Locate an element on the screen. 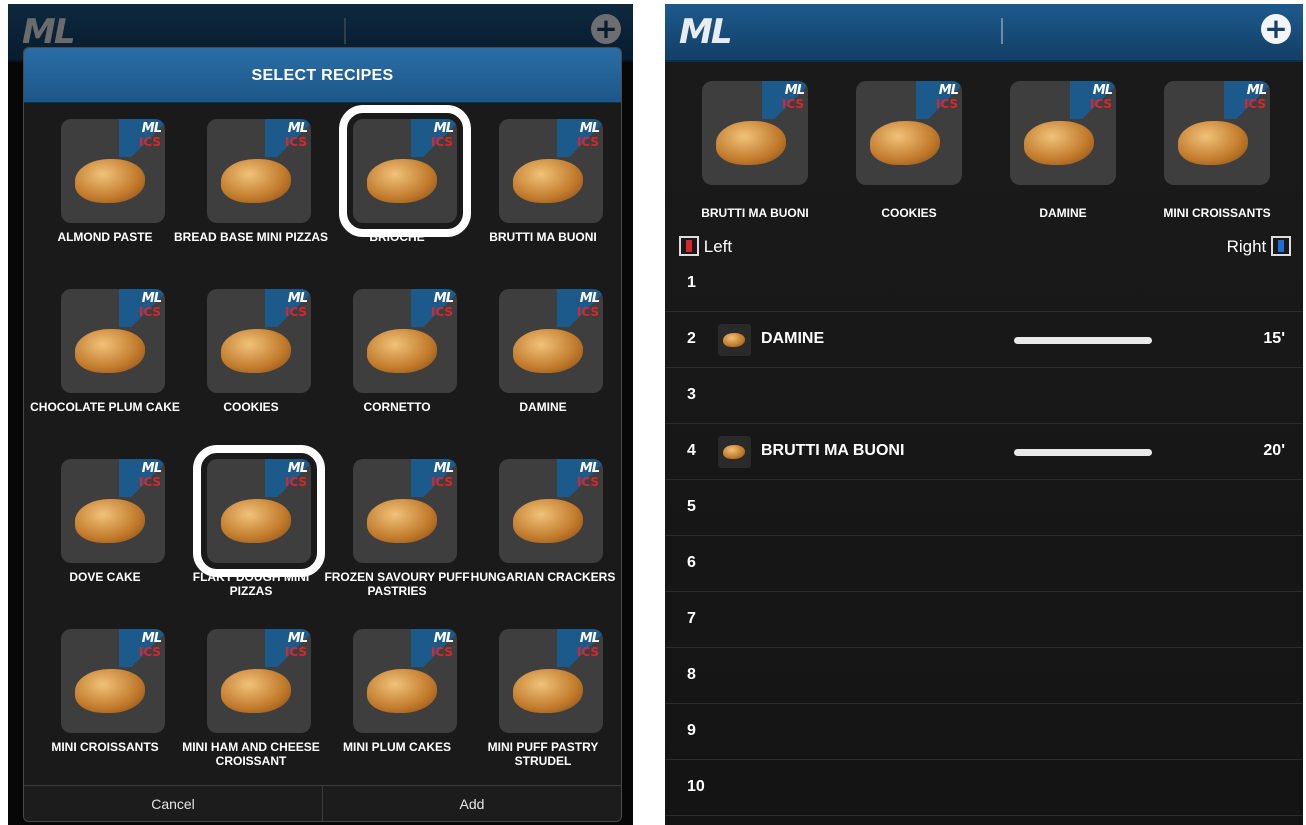 This screenshot has height=825, width=1306. selected-recipe-tile: ML ICS DAMINE is located at coordinates (1063, 151).